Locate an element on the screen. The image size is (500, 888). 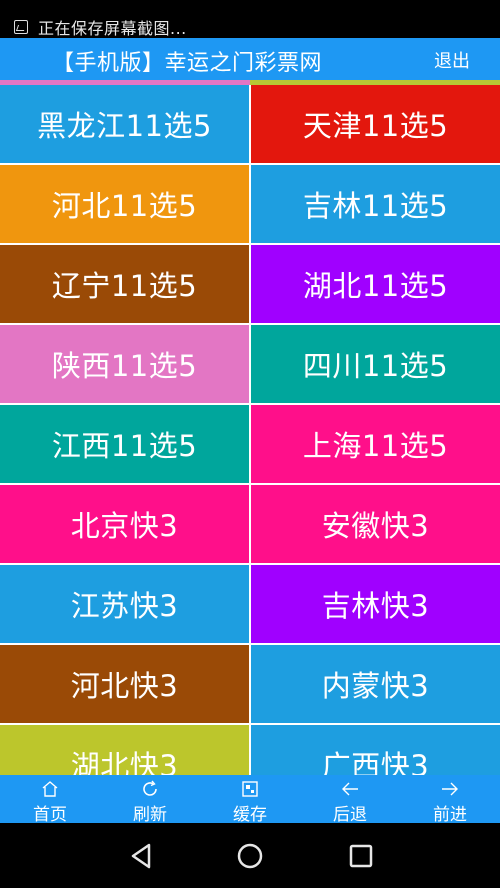
page-title: 【手机版】幸运之门彩票网 is located at coordinates (187, 63).